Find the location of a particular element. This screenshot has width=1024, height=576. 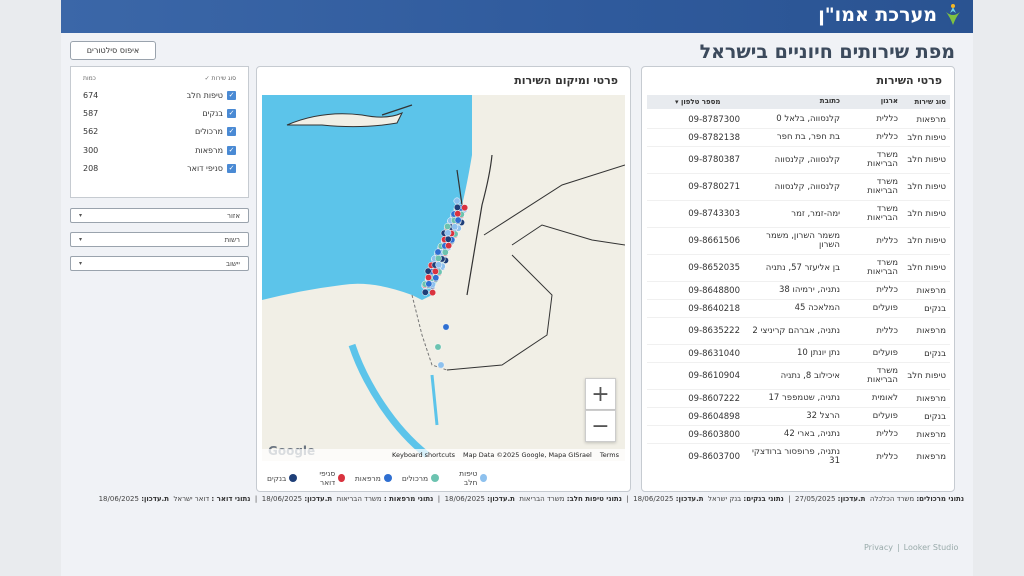

region-dropdown: אזור ▾ is located at coordinates (159, 215).